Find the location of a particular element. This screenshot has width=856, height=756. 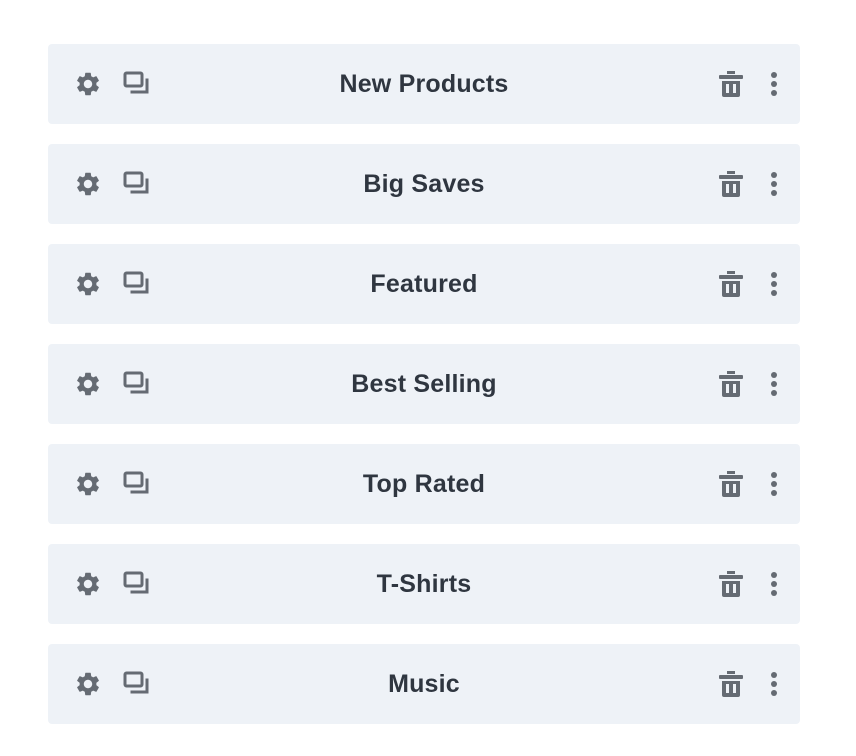

module-label: Music is located at coordinates (424, 683).